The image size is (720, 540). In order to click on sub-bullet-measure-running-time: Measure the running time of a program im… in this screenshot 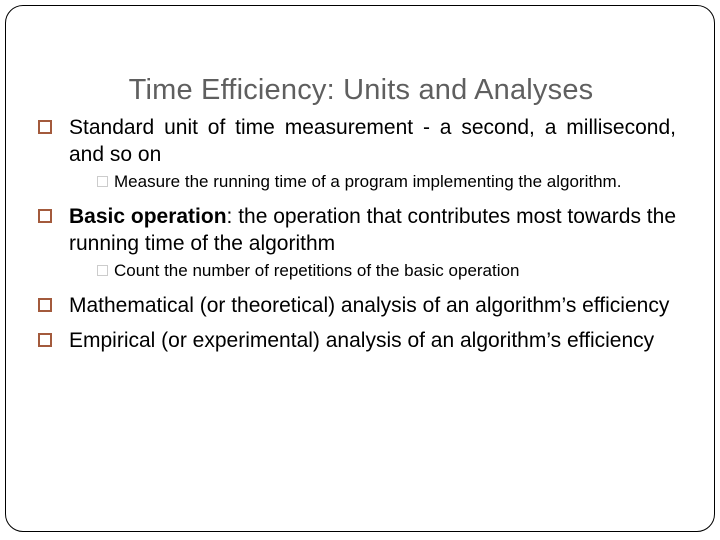, I will do `click(355, 182)`.